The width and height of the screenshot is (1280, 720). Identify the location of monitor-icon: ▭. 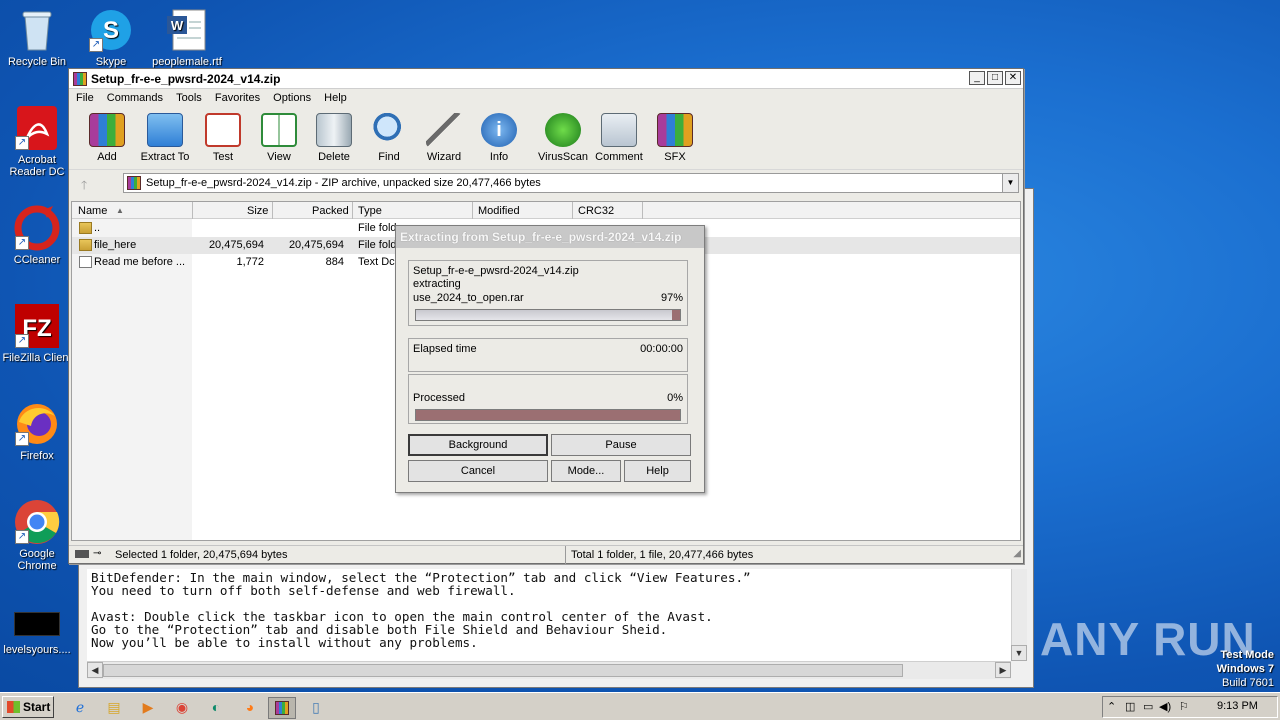
(1148, 706).